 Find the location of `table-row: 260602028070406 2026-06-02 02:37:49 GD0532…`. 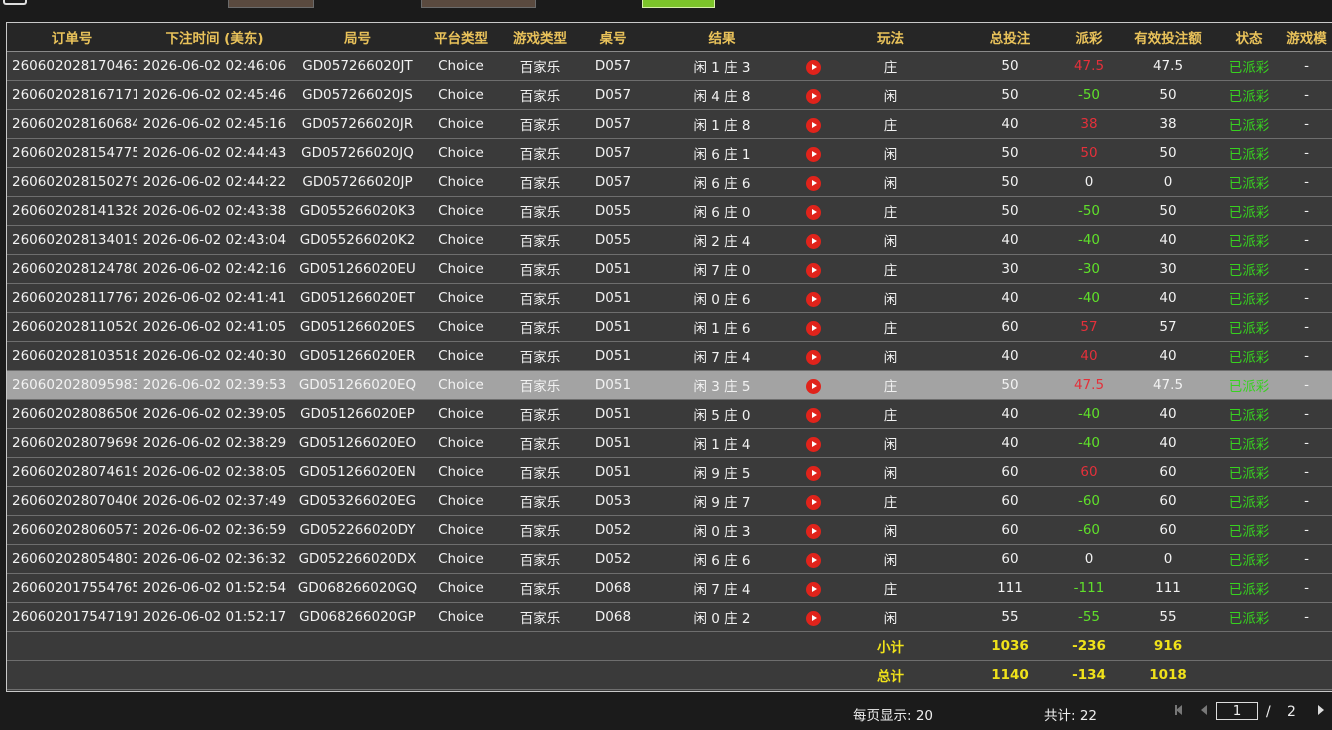

table-row: 260602028070406 2026-06-02 02:37:49 GD0532… is located at coordinates (669, 501).